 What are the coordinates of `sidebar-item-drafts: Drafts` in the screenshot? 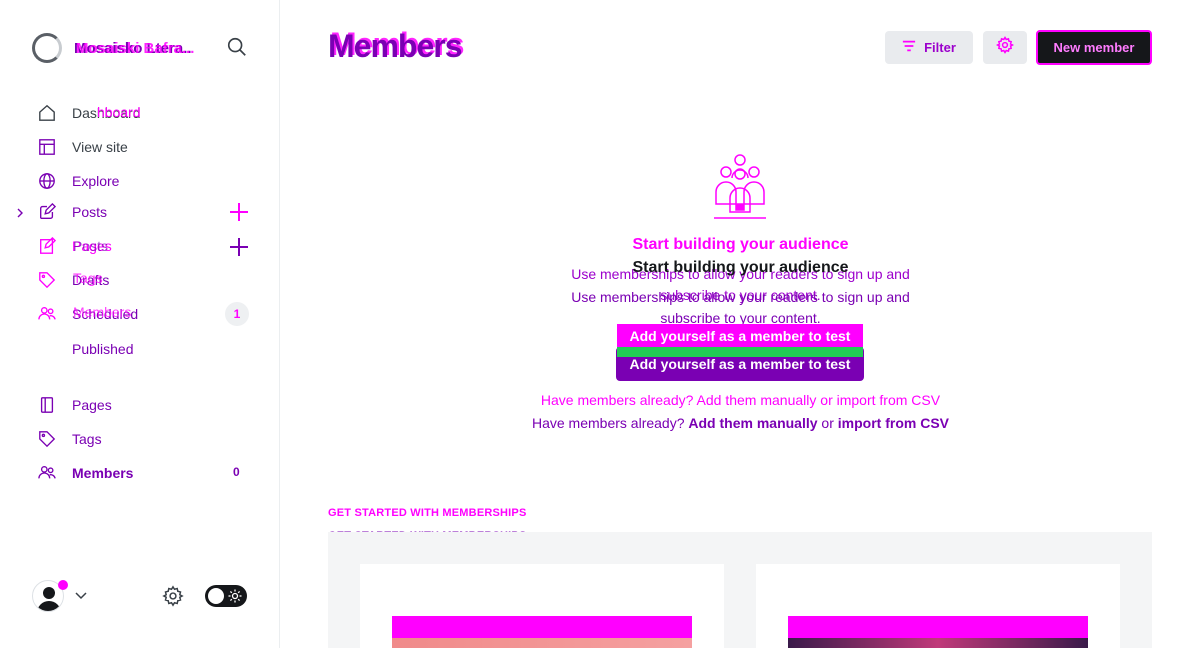 It's located at (142, 280).